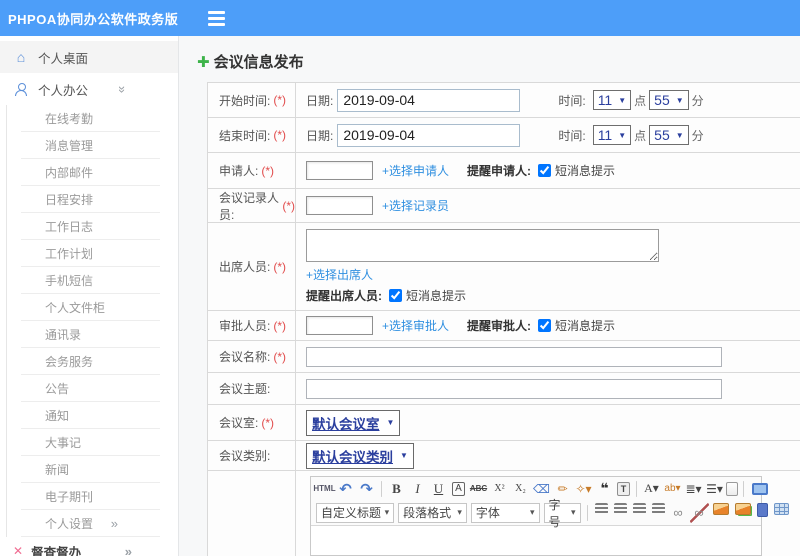  I want to click on end-hour-select: 11 ▼, so click(612, 135).